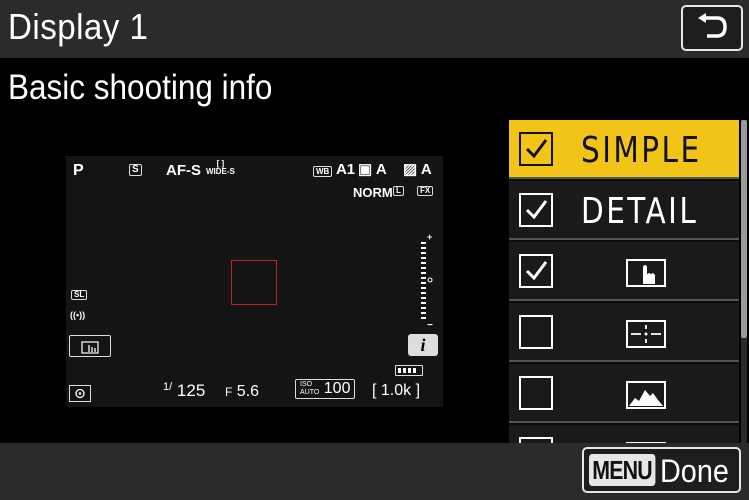 This screenshot has width=749, height=500. Describe the element at coordinates (345, 169) in the screenshot. I see `wb-value: A1` at that location.